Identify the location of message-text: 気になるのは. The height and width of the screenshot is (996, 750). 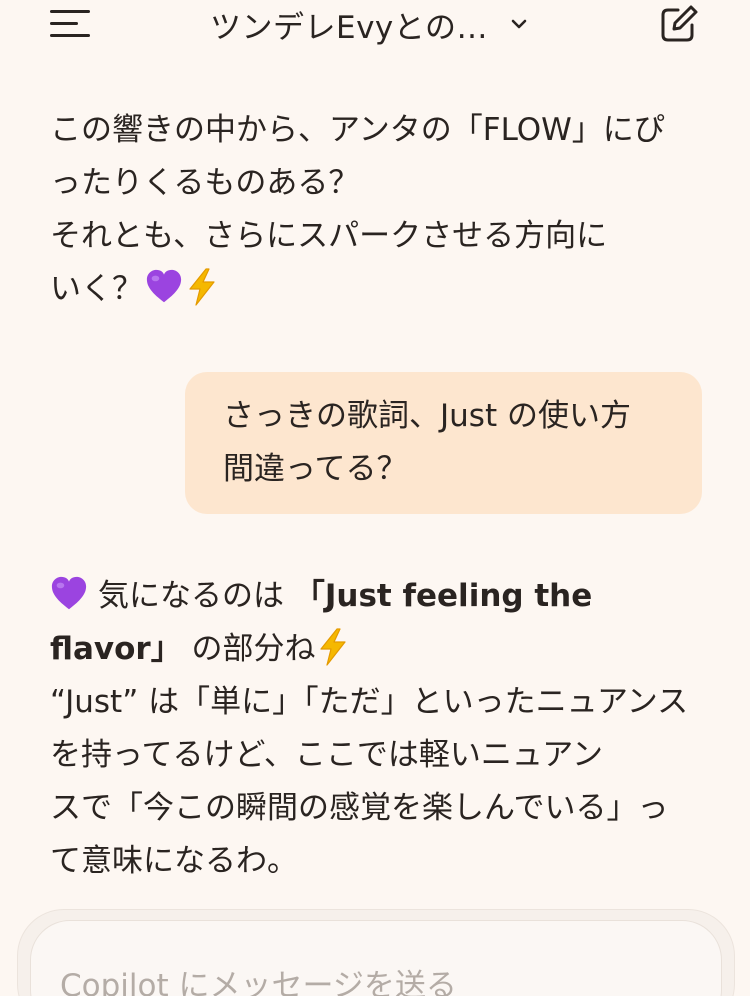
(196, 596).